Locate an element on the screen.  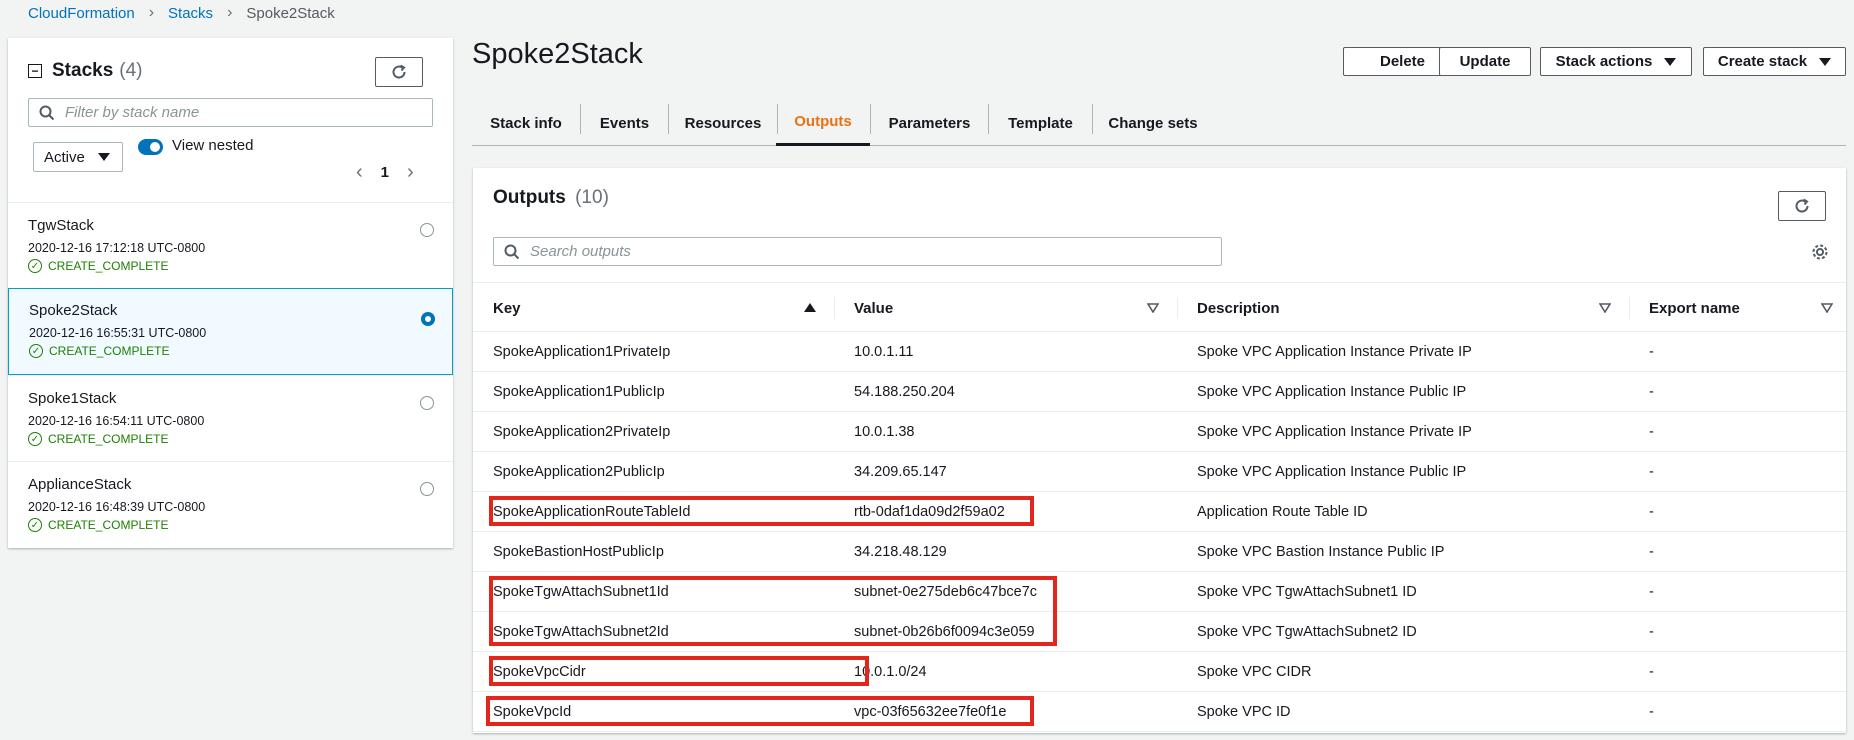
stack-actions-button: Stack actions is located at coordinates (1616, 61).